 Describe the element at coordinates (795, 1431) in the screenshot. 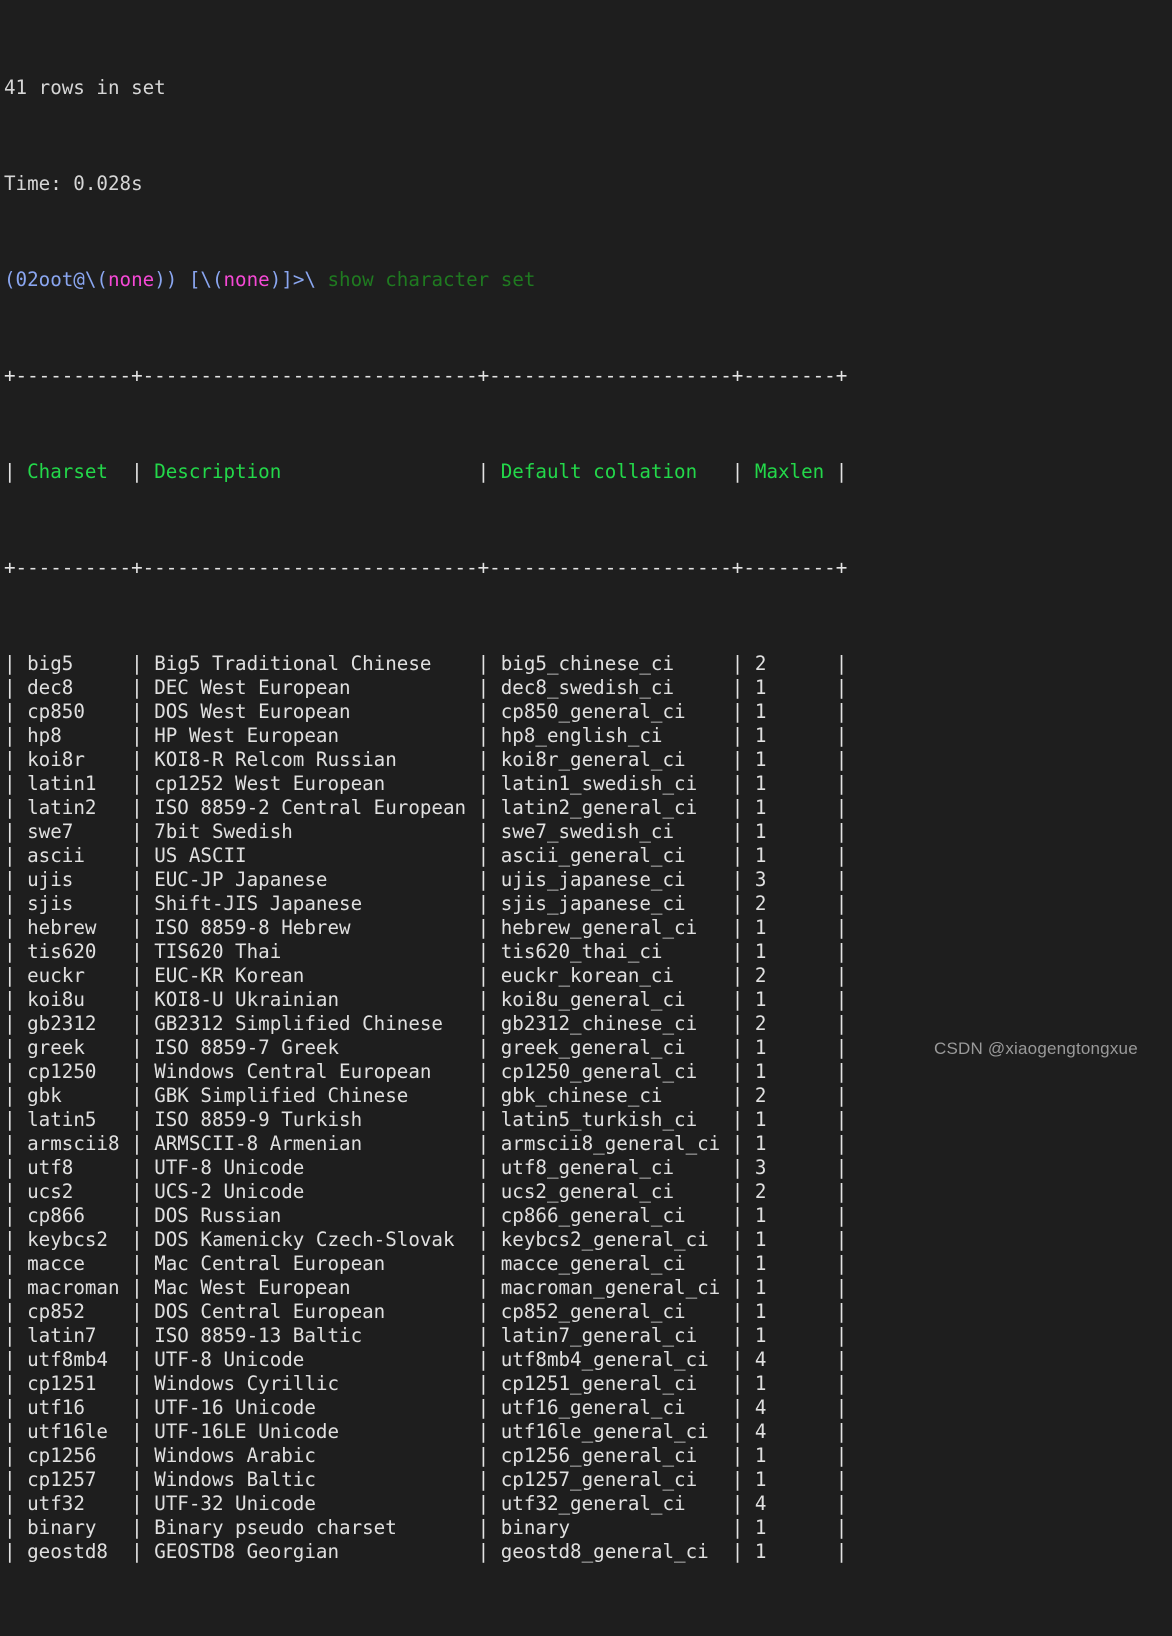

I see `cell-maxlen: 4` at that location.